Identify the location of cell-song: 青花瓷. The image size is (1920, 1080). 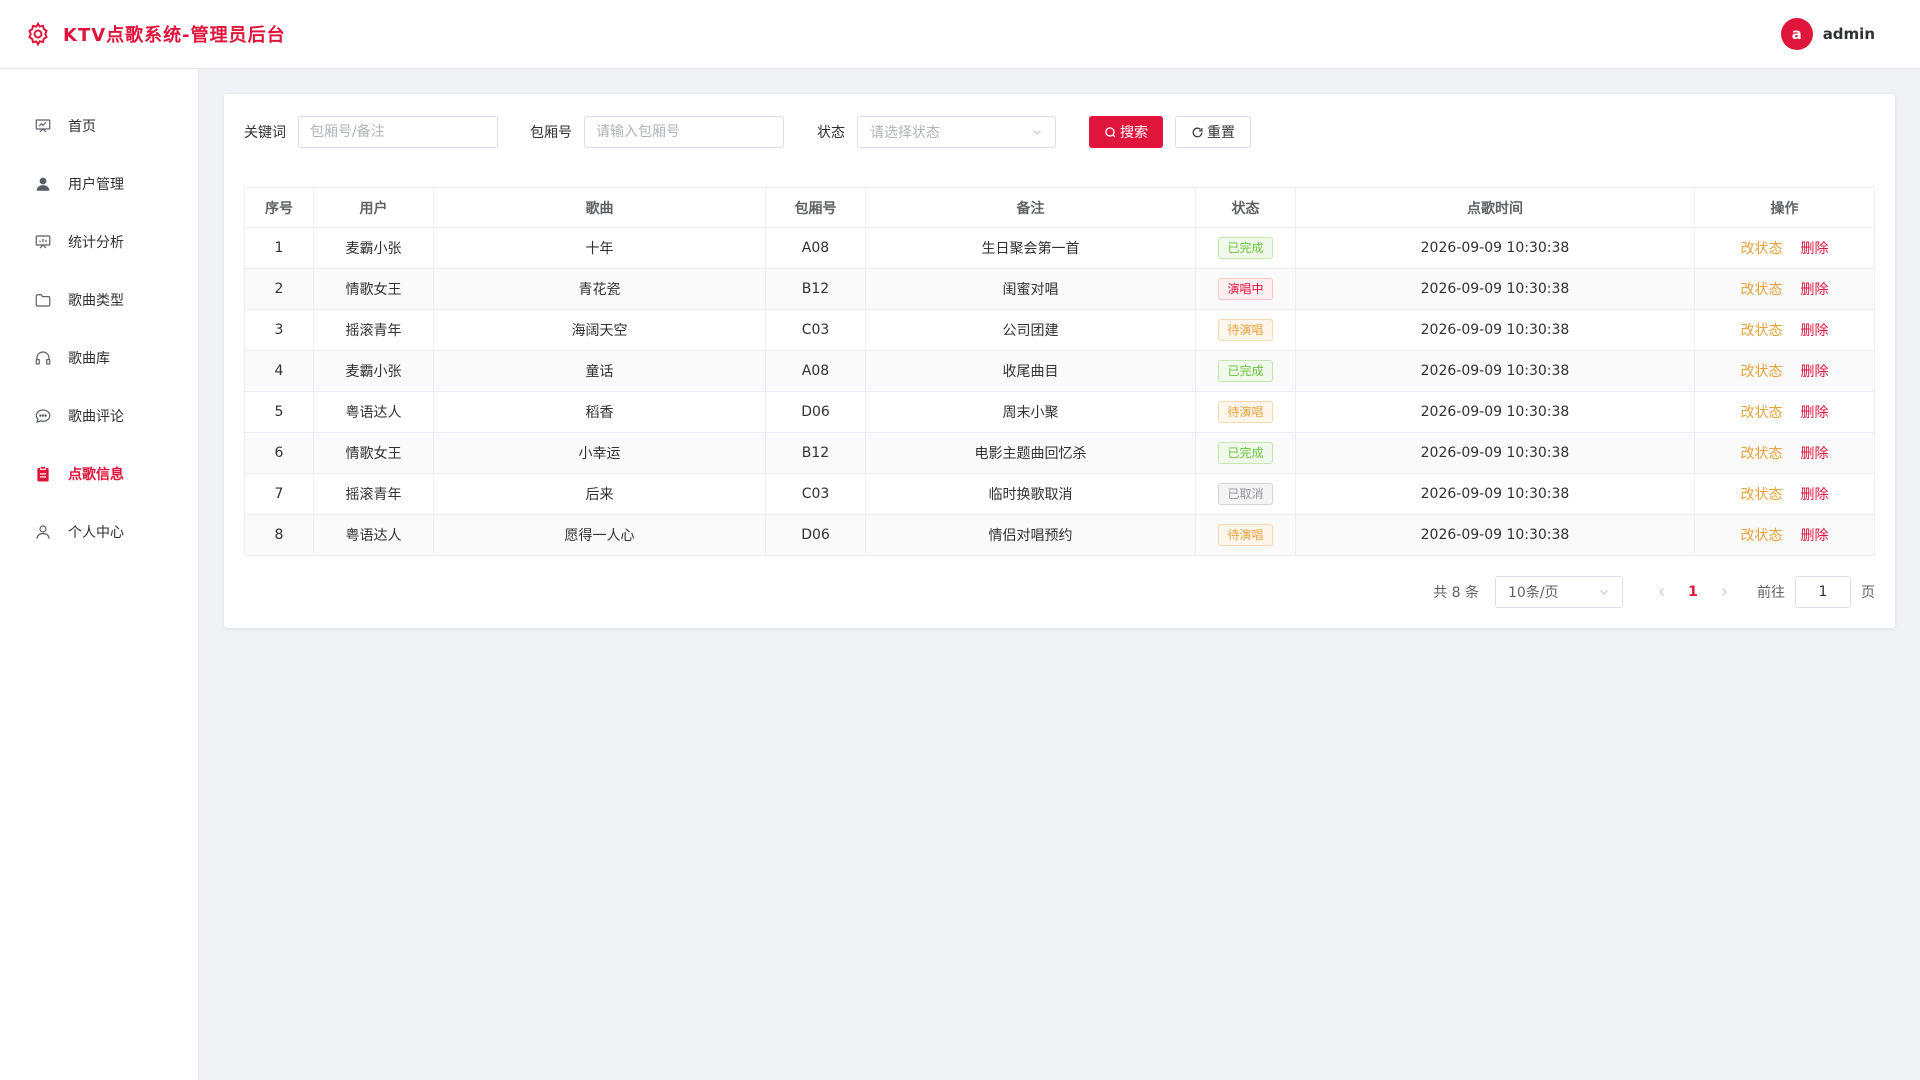
(599, 289).